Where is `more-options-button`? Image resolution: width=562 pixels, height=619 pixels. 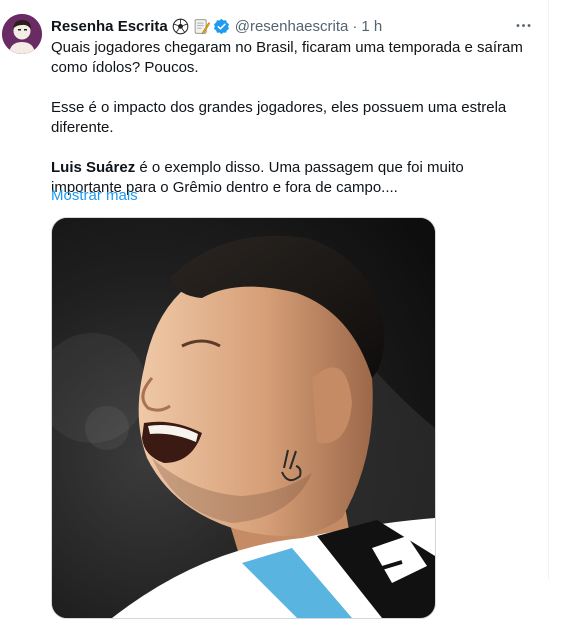
more-options-button is located at coordinates (523, 25).